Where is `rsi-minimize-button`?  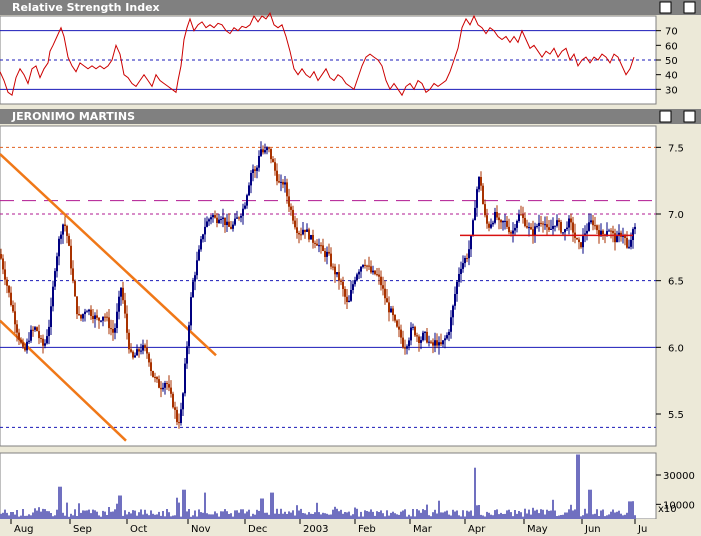 rsi-minimize-button is located at coordinates (665, 7).